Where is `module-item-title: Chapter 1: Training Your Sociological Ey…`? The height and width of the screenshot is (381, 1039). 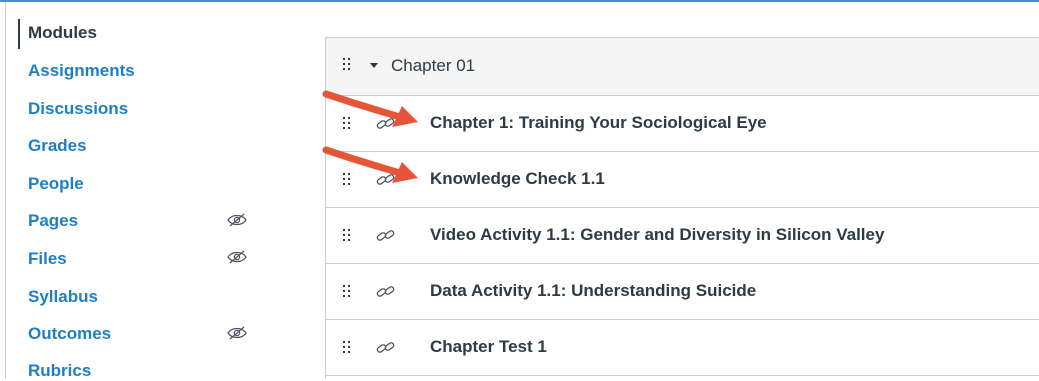
module-item-title: Chapter 1: Training Your Sociological Ey… is located at coordinates (598, 123).